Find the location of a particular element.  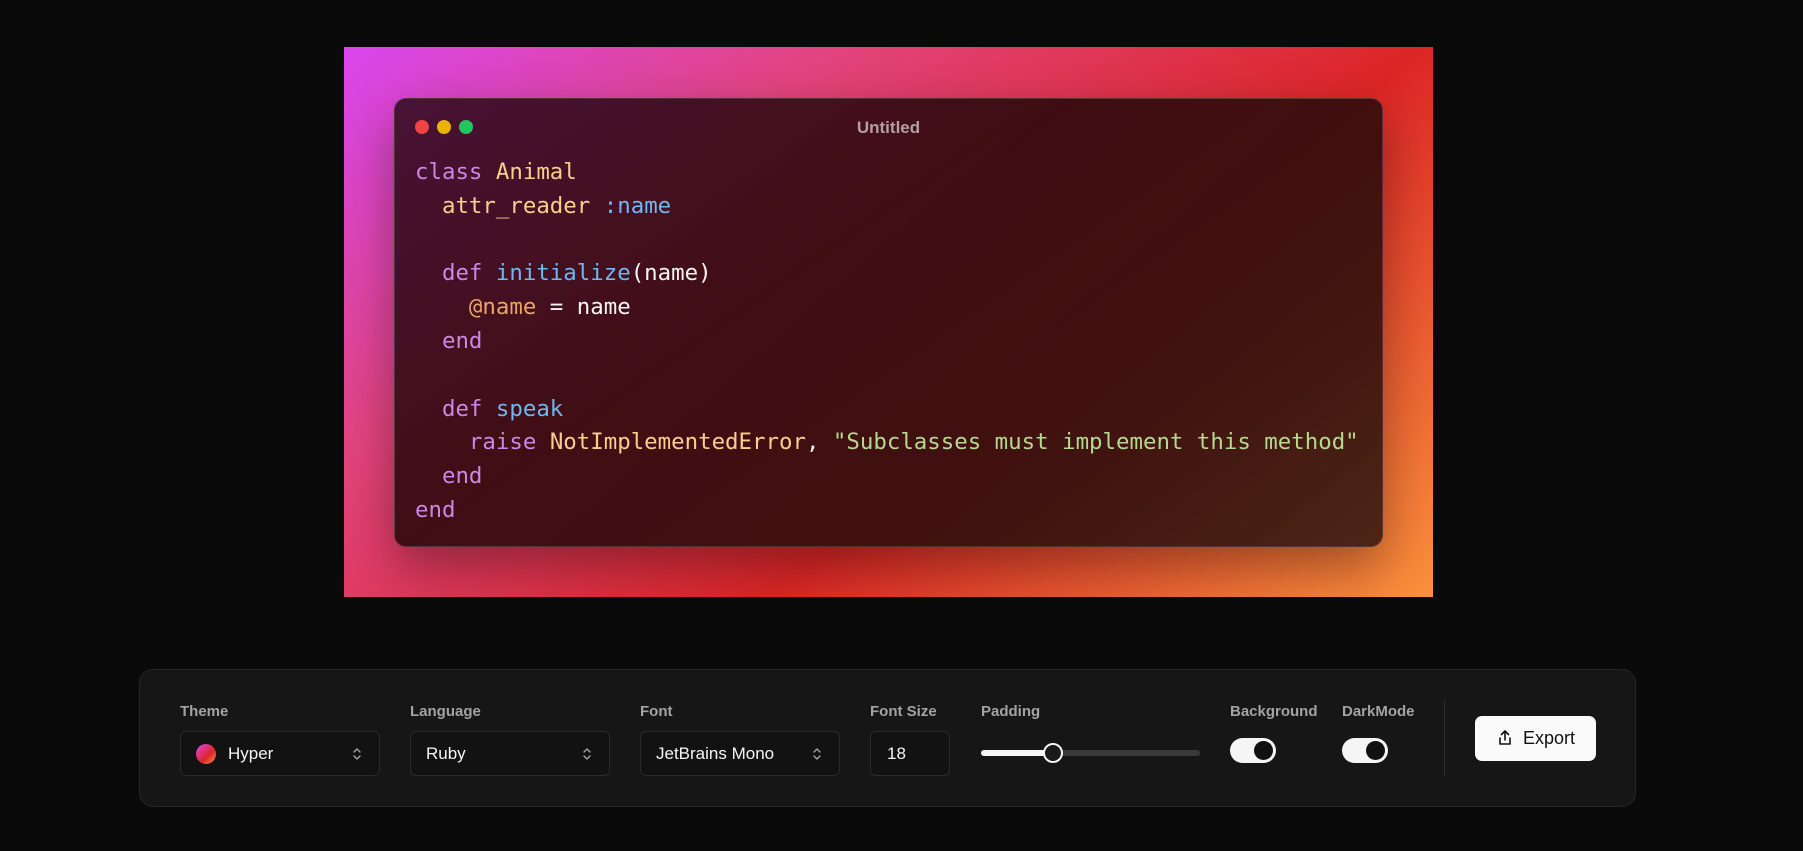

language-select: Ruby is located at coordinates (510, 753).